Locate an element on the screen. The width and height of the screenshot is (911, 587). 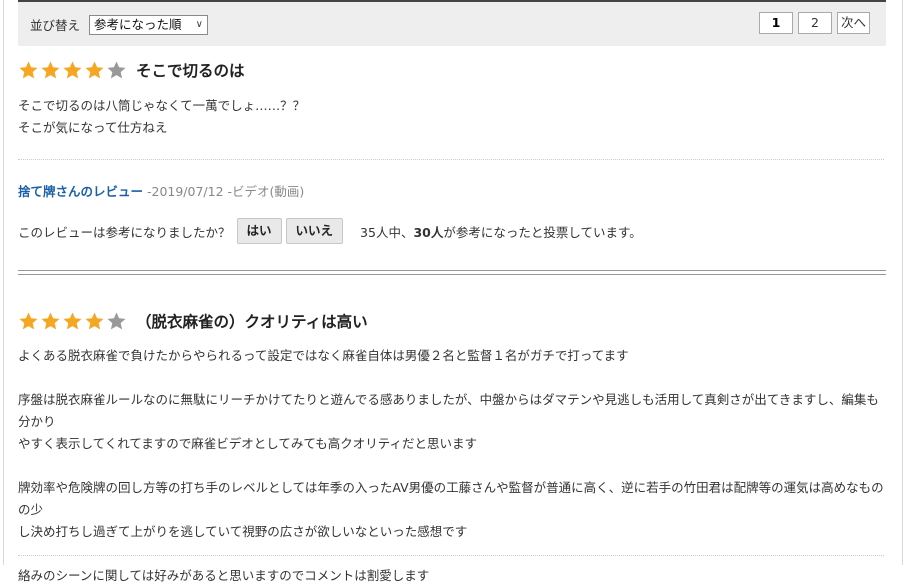
page-current: 1 is located at coordinates (776, 23).